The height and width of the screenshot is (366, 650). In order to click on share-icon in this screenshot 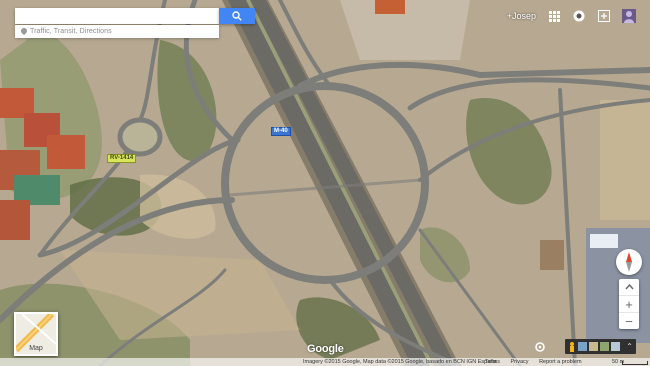, I will do `click(604, 16)`.